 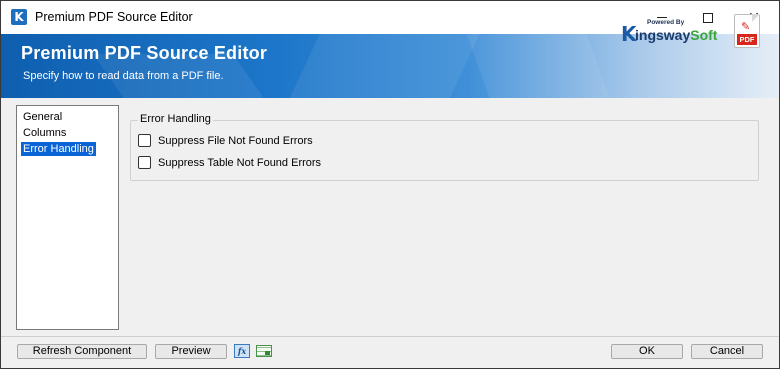 What do you see at coordinates (175, 119) in the screenshot?
I see `group-title: Error Handling` at bounding box center [175, 119].